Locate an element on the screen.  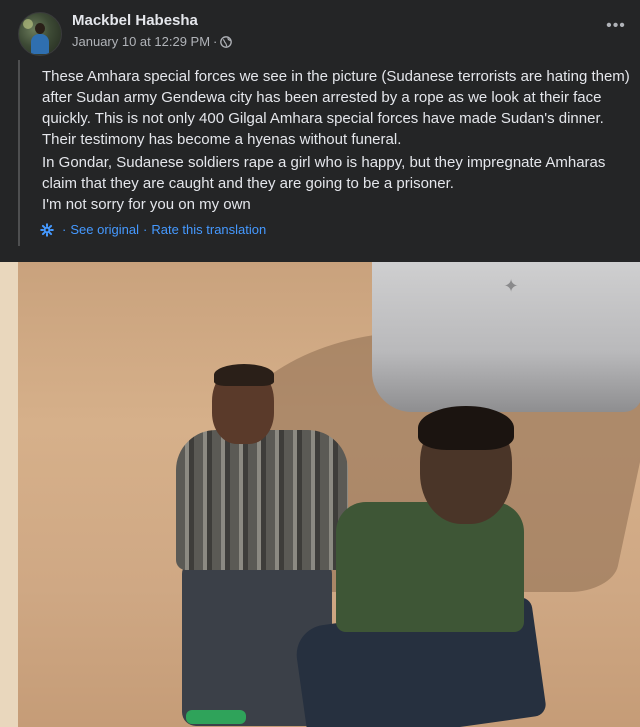
post-meta: January 10 at 12:29 PM · is located at coordinates (152, 41).